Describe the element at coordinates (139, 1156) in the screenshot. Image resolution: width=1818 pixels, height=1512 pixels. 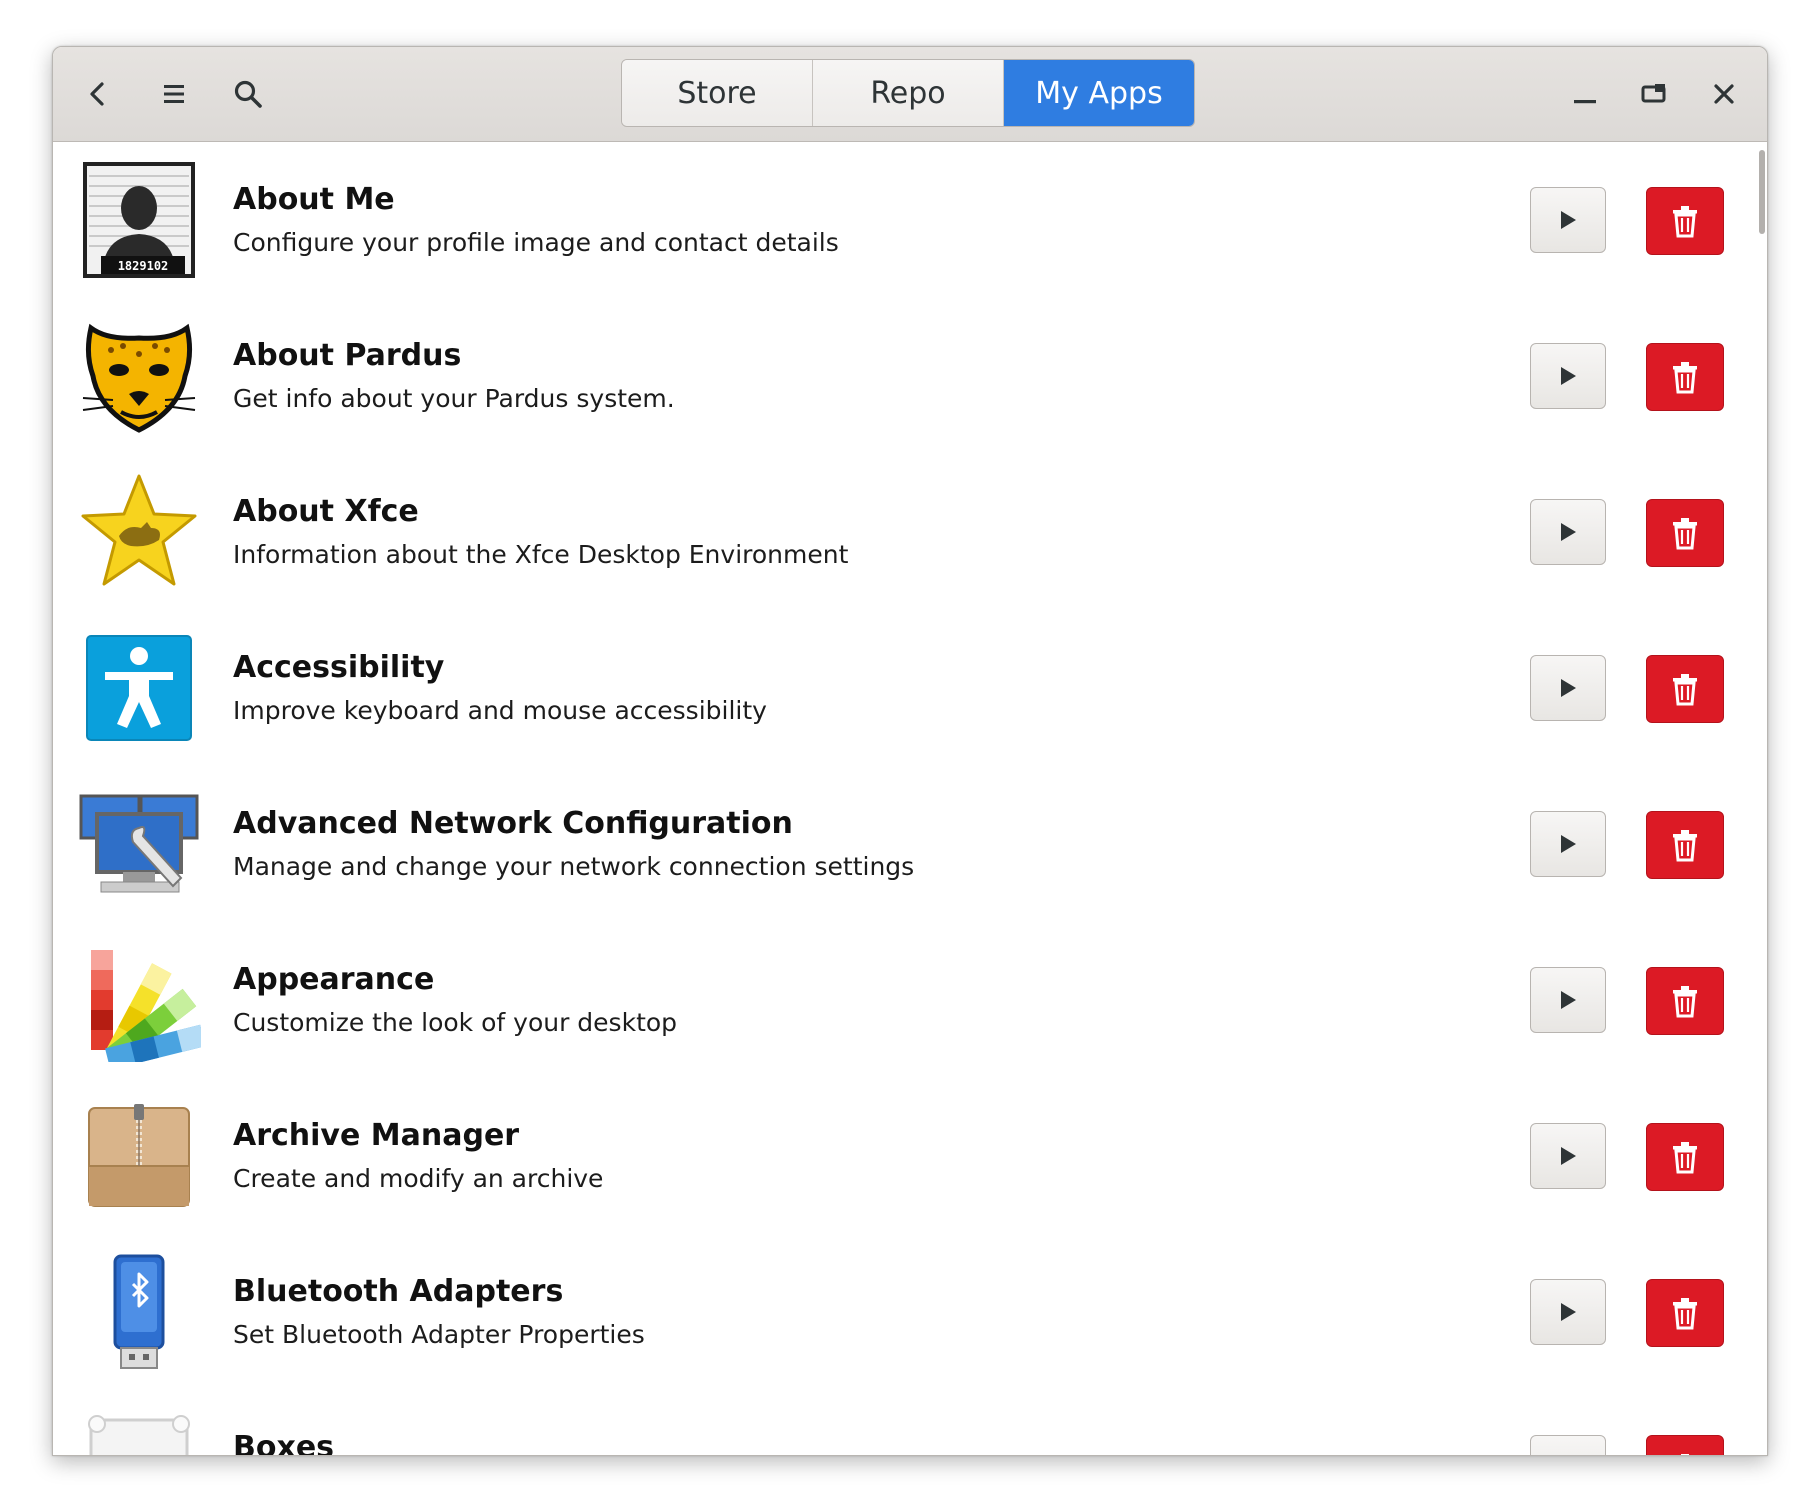
I see `archive-box-icon` at that location.